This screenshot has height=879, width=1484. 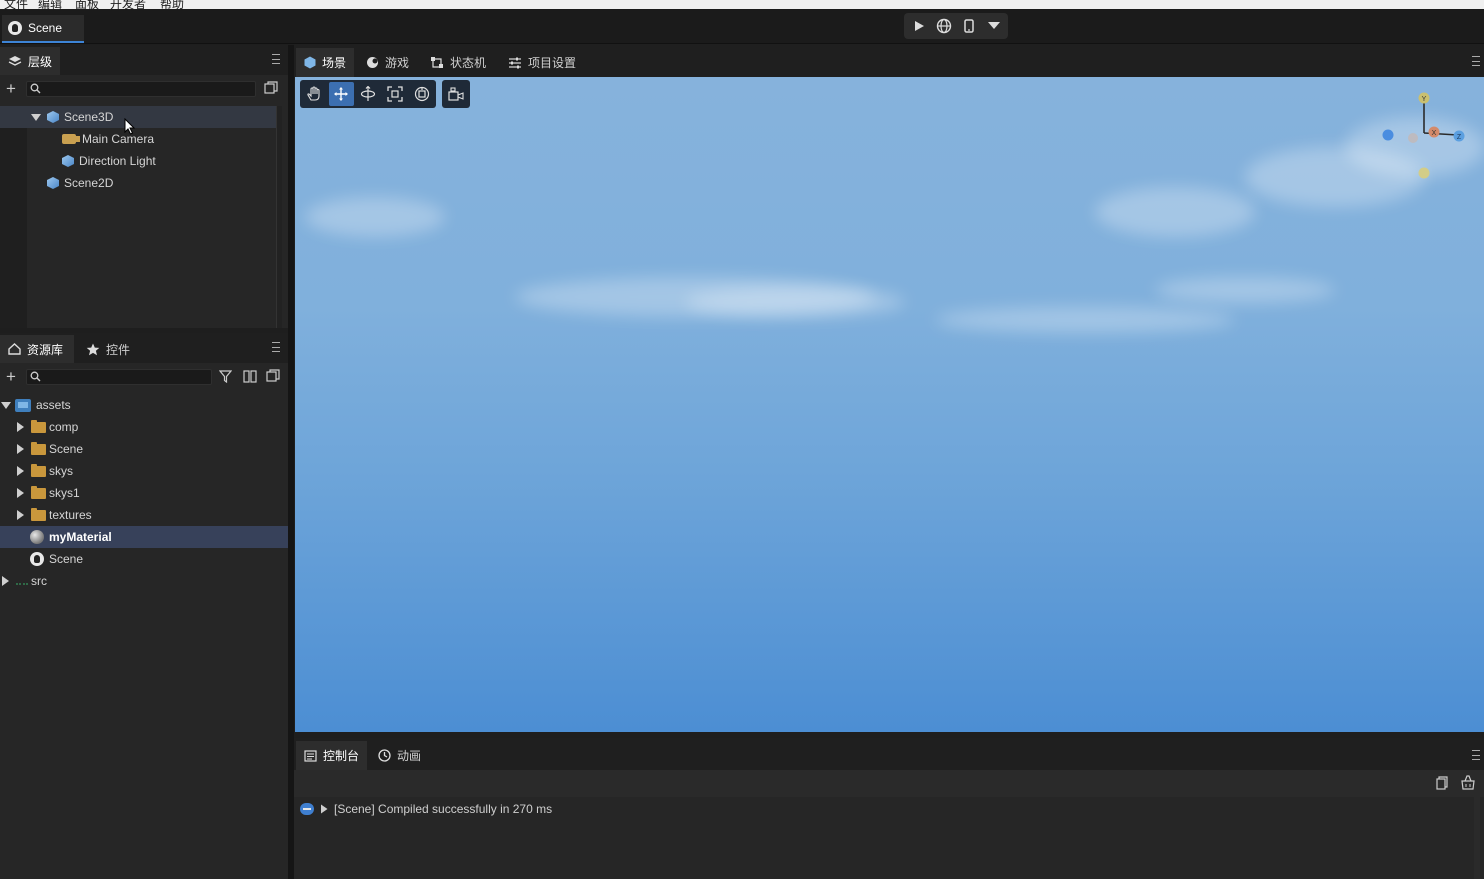 I want to click on copy-icon, so click(x=1442, y=784).